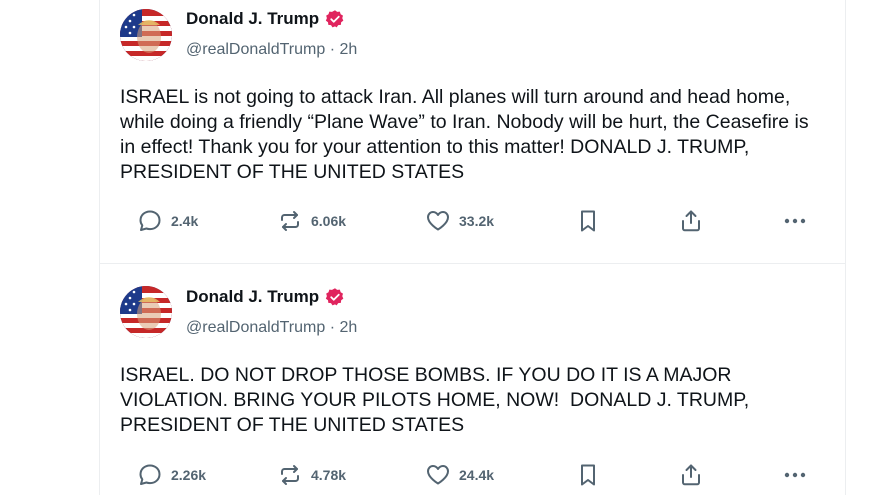 This screenshot has width=880, height=495. What do you see at coordinates (477, 475) in the screenshot?
I see `like-count: 24.4k` at bounding box center [477, 475].